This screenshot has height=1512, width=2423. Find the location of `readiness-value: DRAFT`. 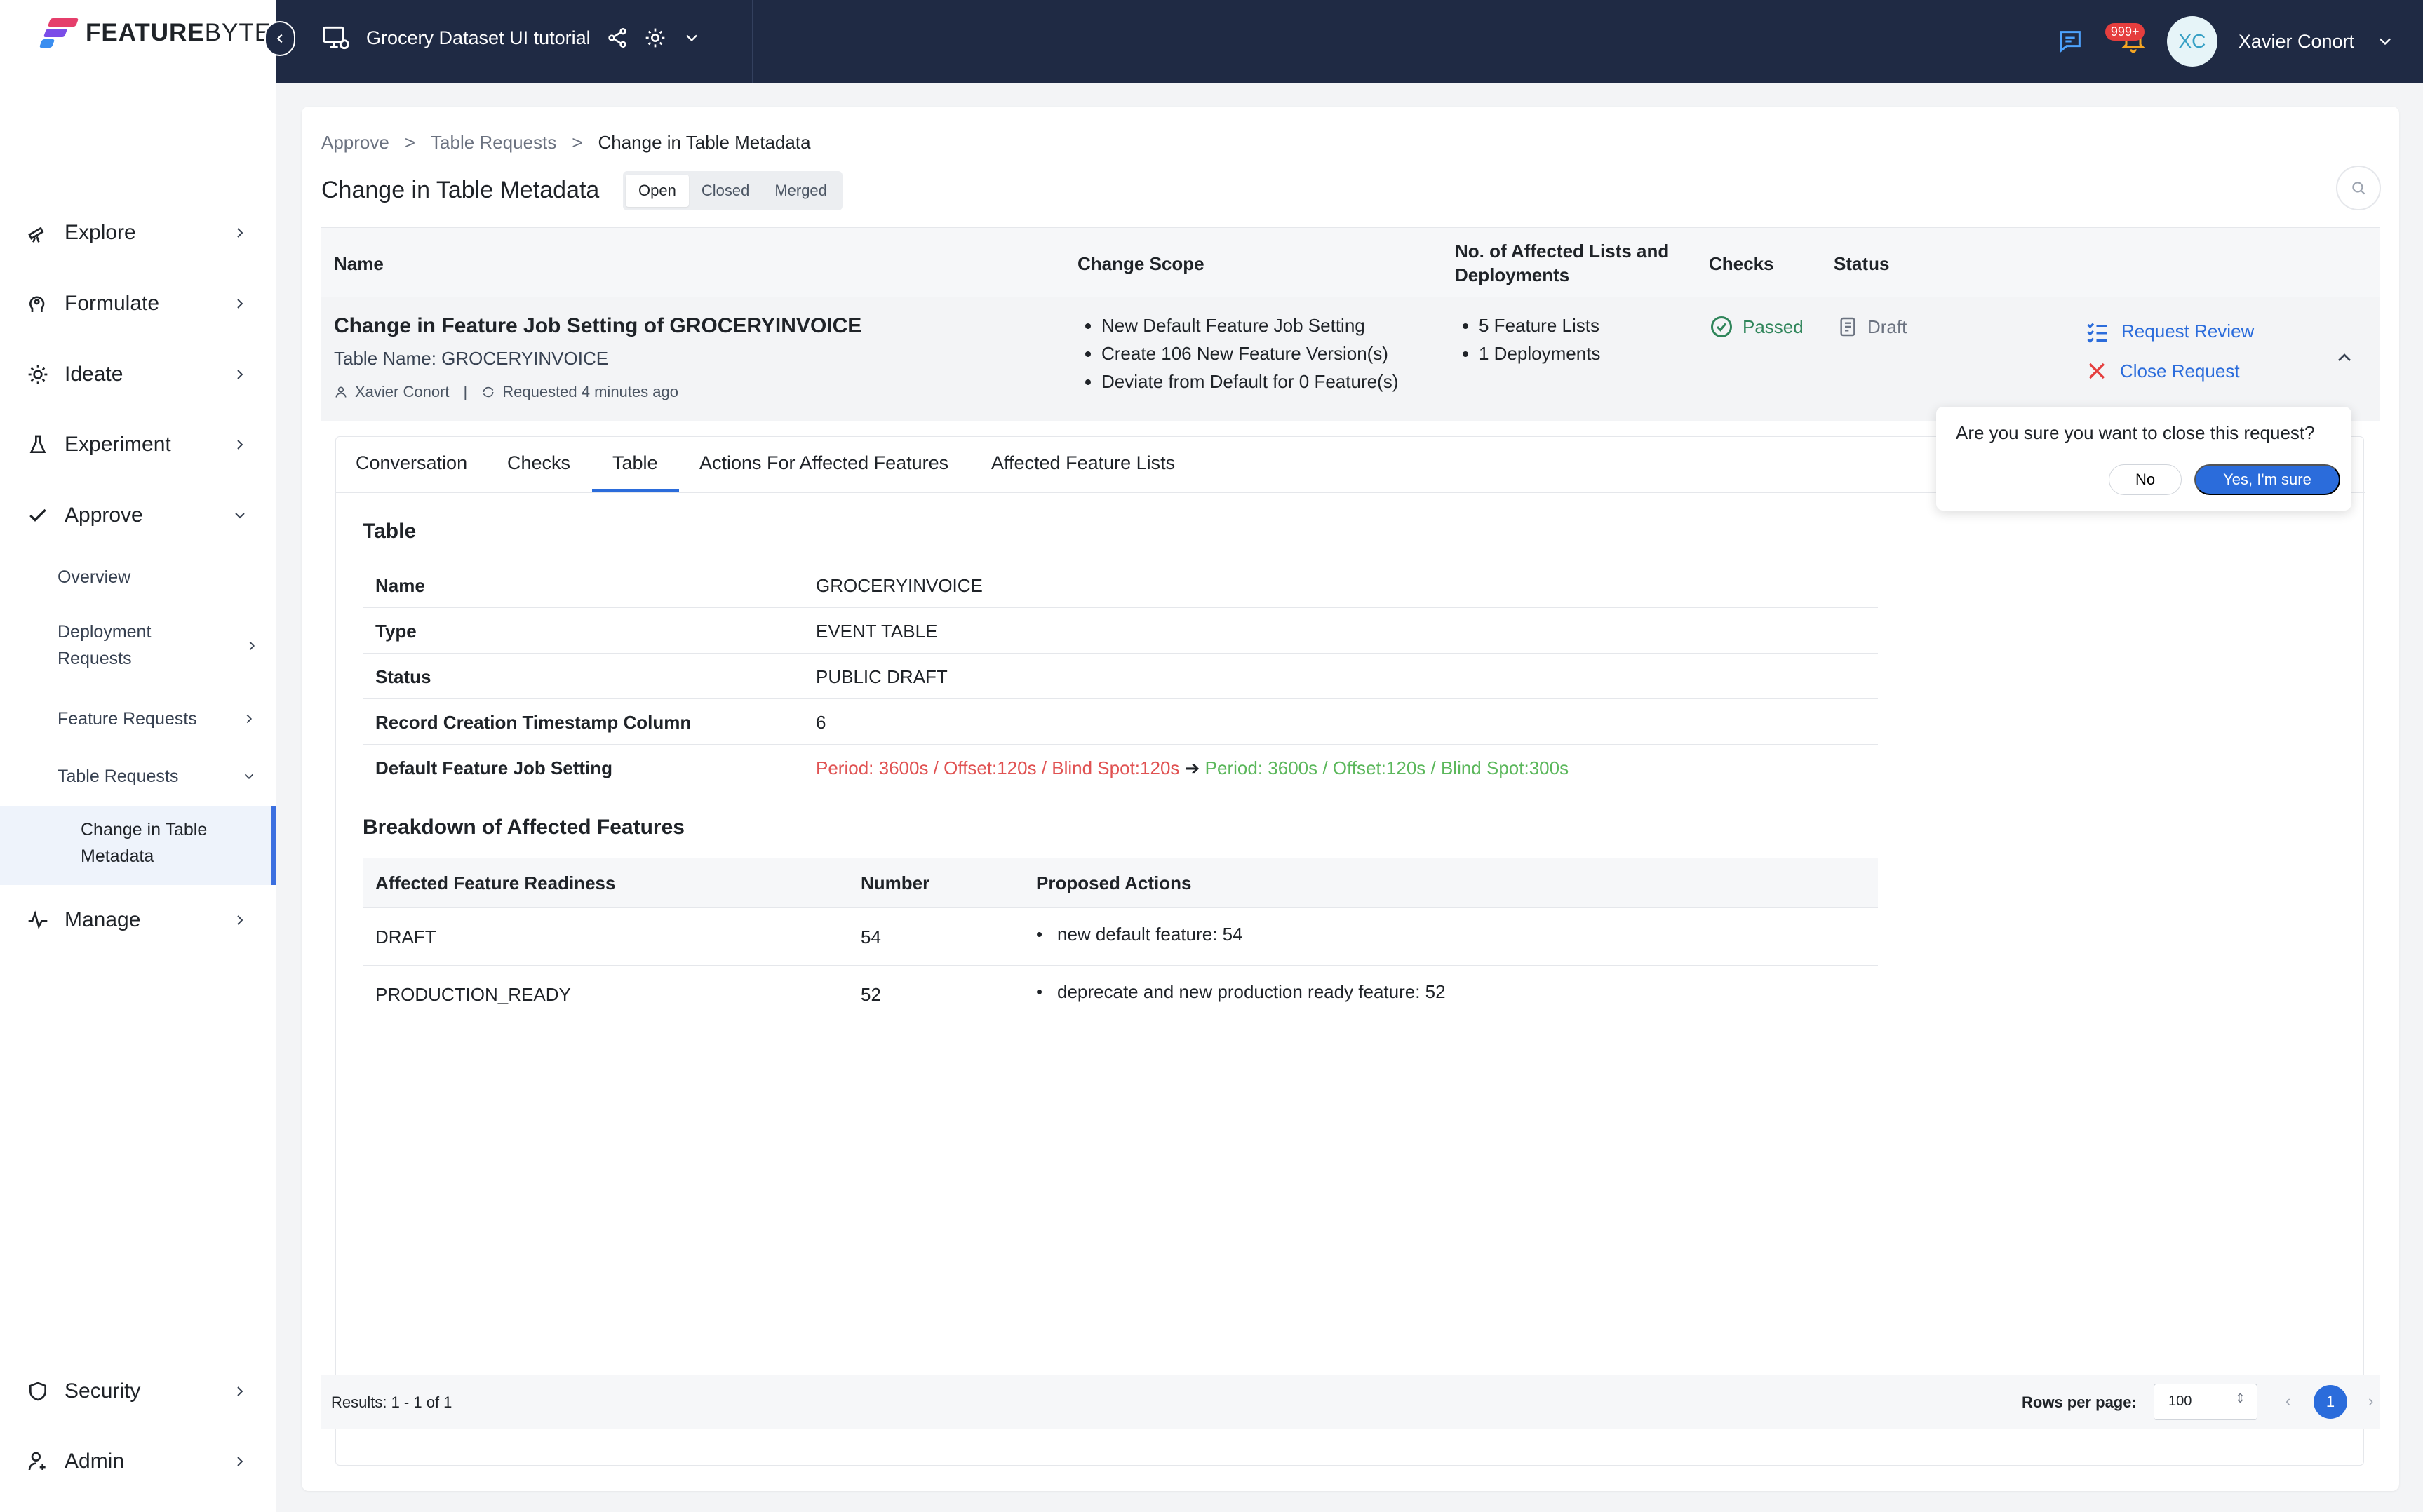

readiness-value: DRAFT is located at coordinates (406, 936).